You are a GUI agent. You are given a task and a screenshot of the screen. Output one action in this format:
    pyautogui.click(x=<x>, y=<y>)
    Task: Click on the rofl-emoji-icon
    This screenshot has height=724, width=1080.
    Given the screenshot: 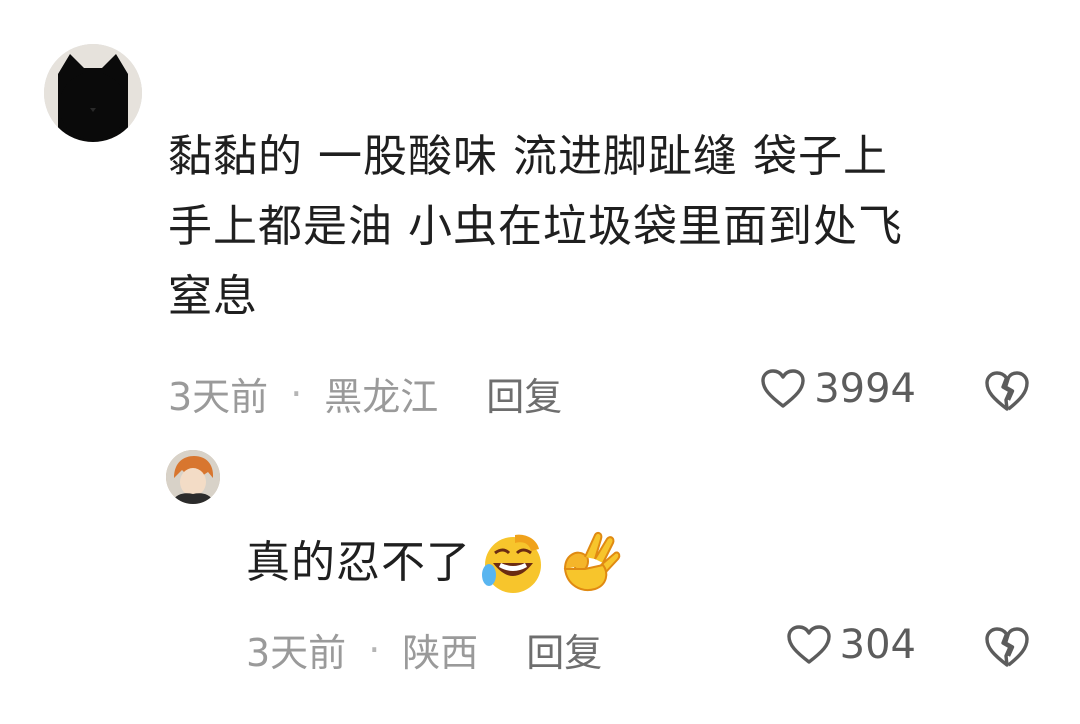 What is the action you would take?
    pyautogui.click(x=511, y=563)
    